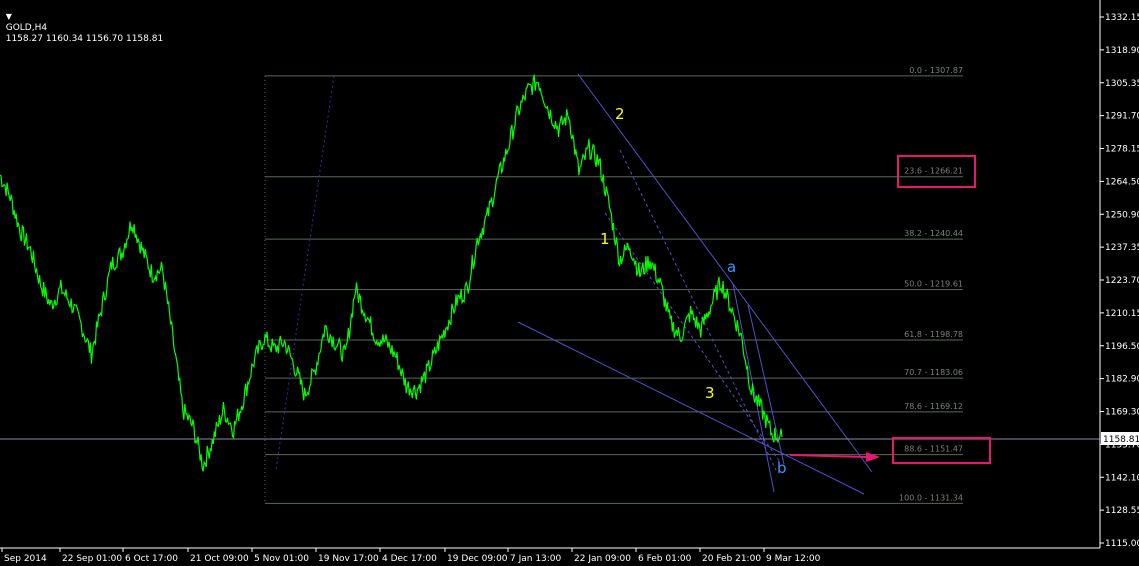 The width and height of the screenshot is (1139, 566). I want to click on time-tick-label: 19 Nov 17:00, so click(348, 559).